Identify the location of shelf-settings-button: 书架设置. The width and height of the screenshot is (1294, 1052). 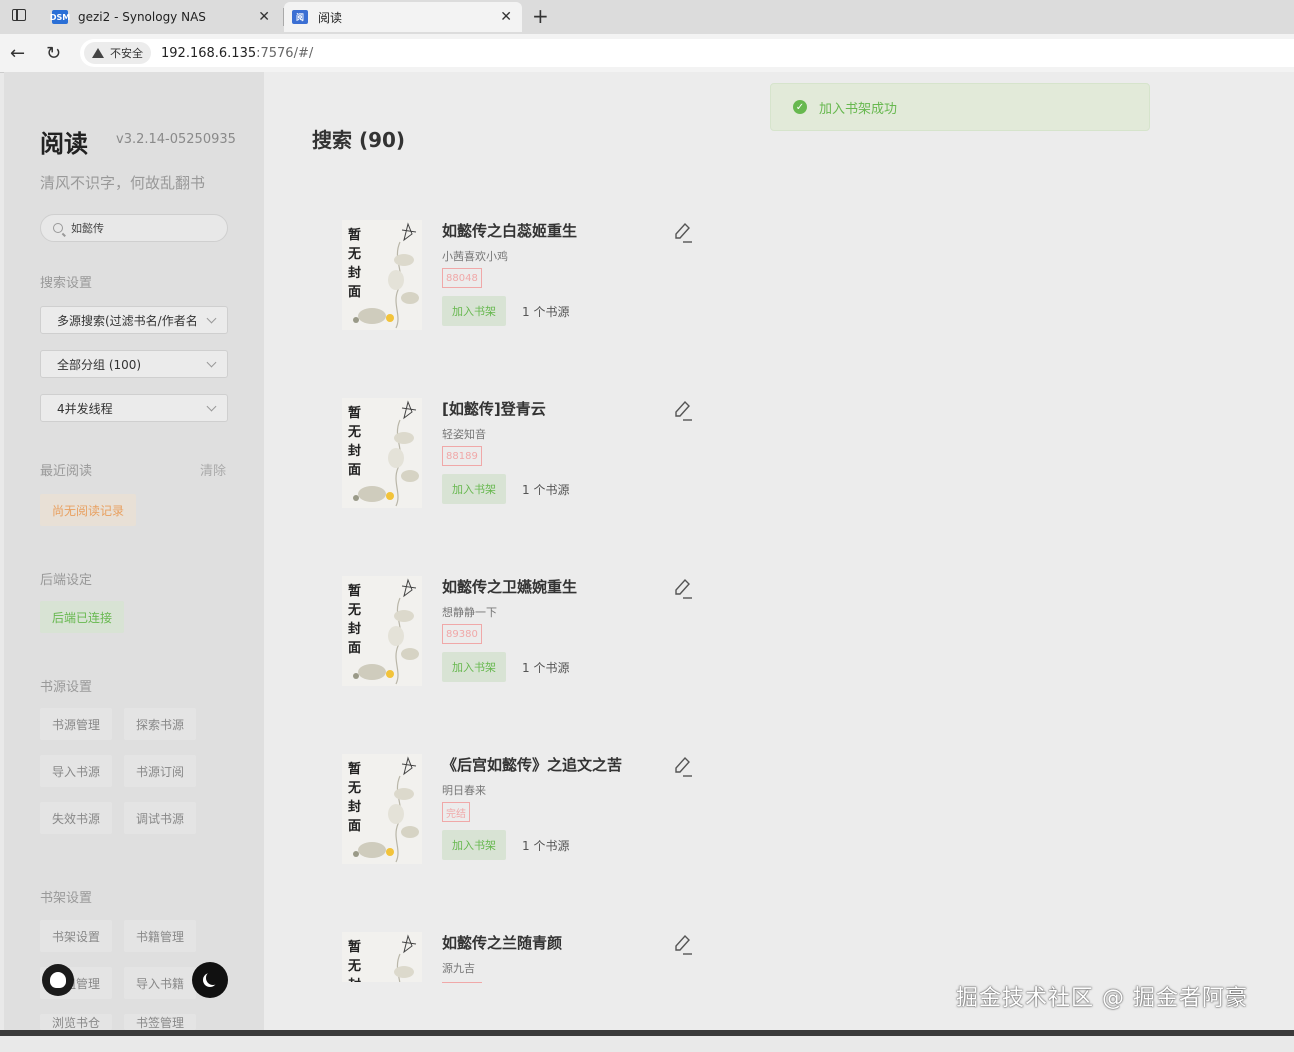
(76, 936).